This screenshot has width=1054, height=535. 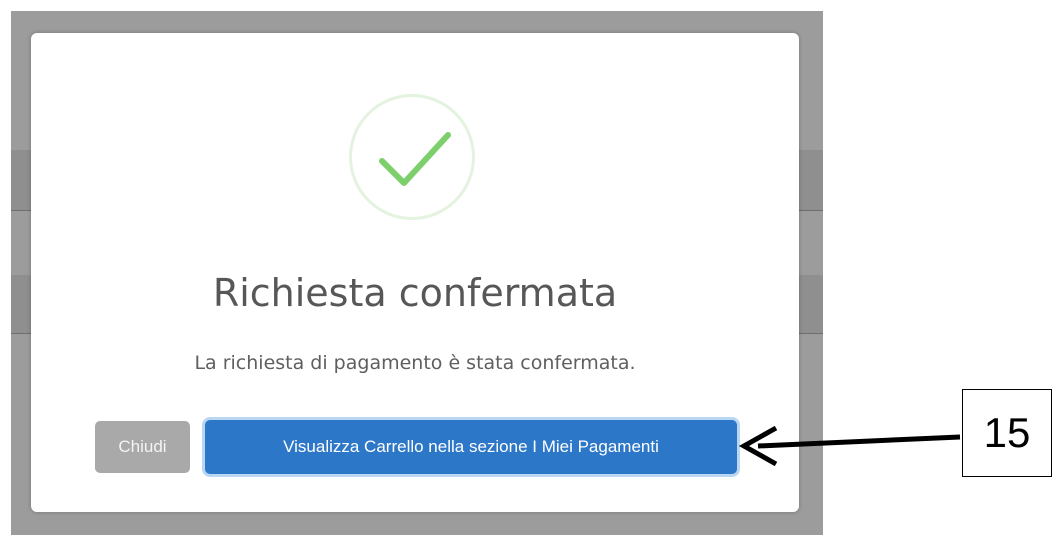 What do you see at coordinates (415, 293) in the screenshot?
I see `dialog-title: Richiesta confermata` at bounding box center [415, 293].